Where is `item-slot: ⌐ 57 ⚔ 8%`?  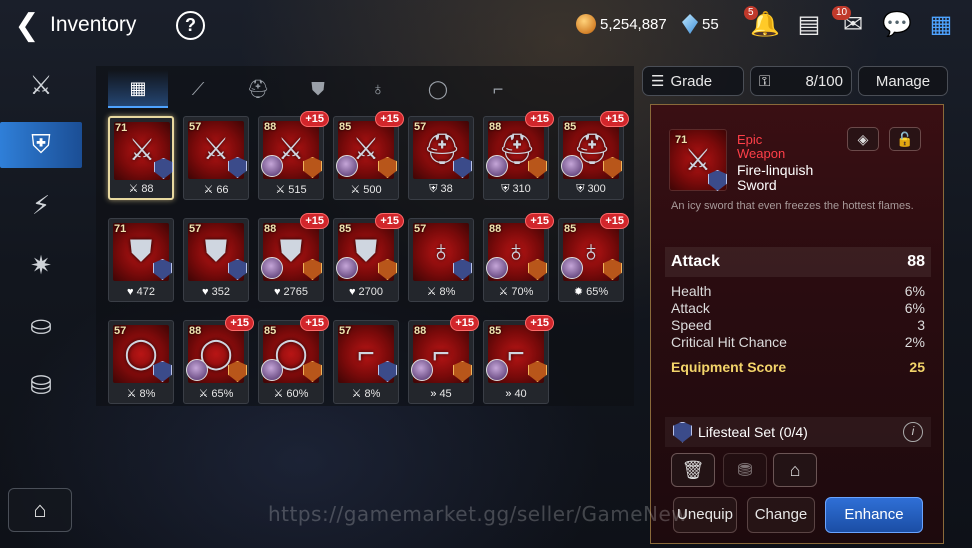 item-slot: ⌐ 57 ⚔ 8% is located at coordinates (366, 362).